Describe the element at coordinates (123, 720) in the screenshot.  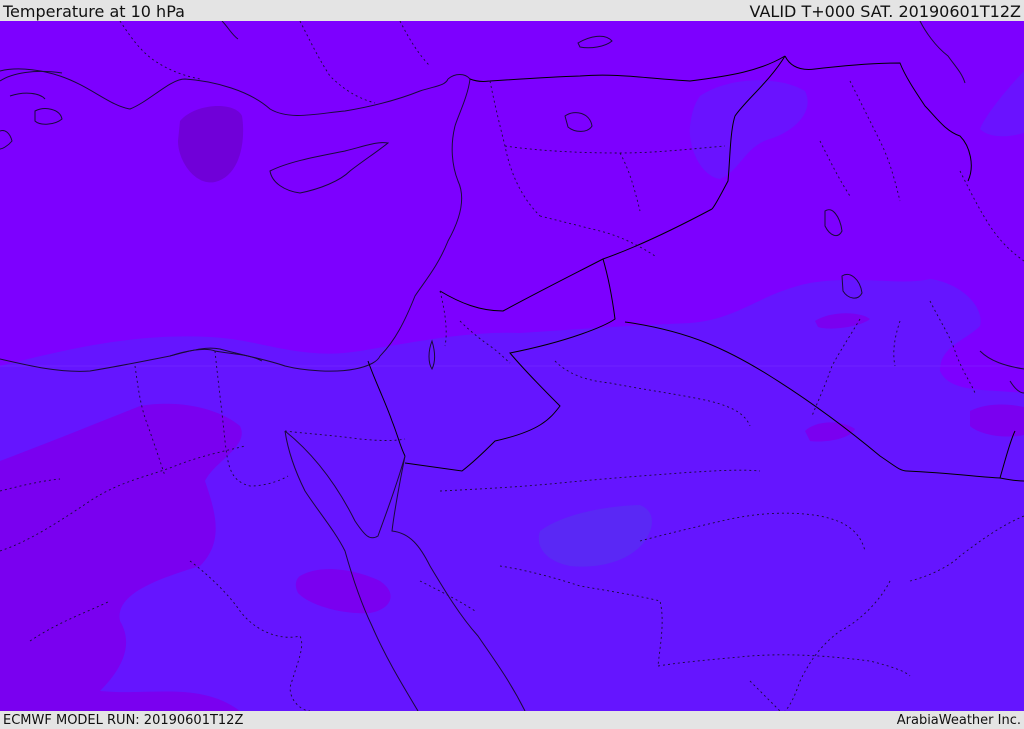
I see `model-run-label: ECMWF MODEL RUN: 20190601T12Z` at that location.